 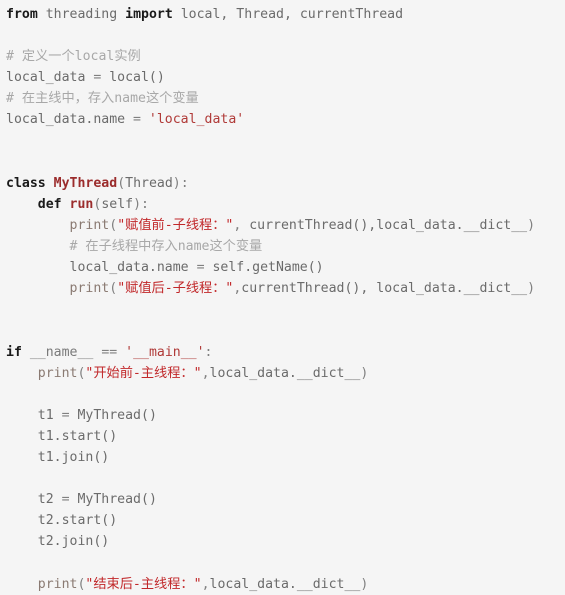 I want to click on code-line: local_data.name = 'local_data', so click(x=285, y=119).